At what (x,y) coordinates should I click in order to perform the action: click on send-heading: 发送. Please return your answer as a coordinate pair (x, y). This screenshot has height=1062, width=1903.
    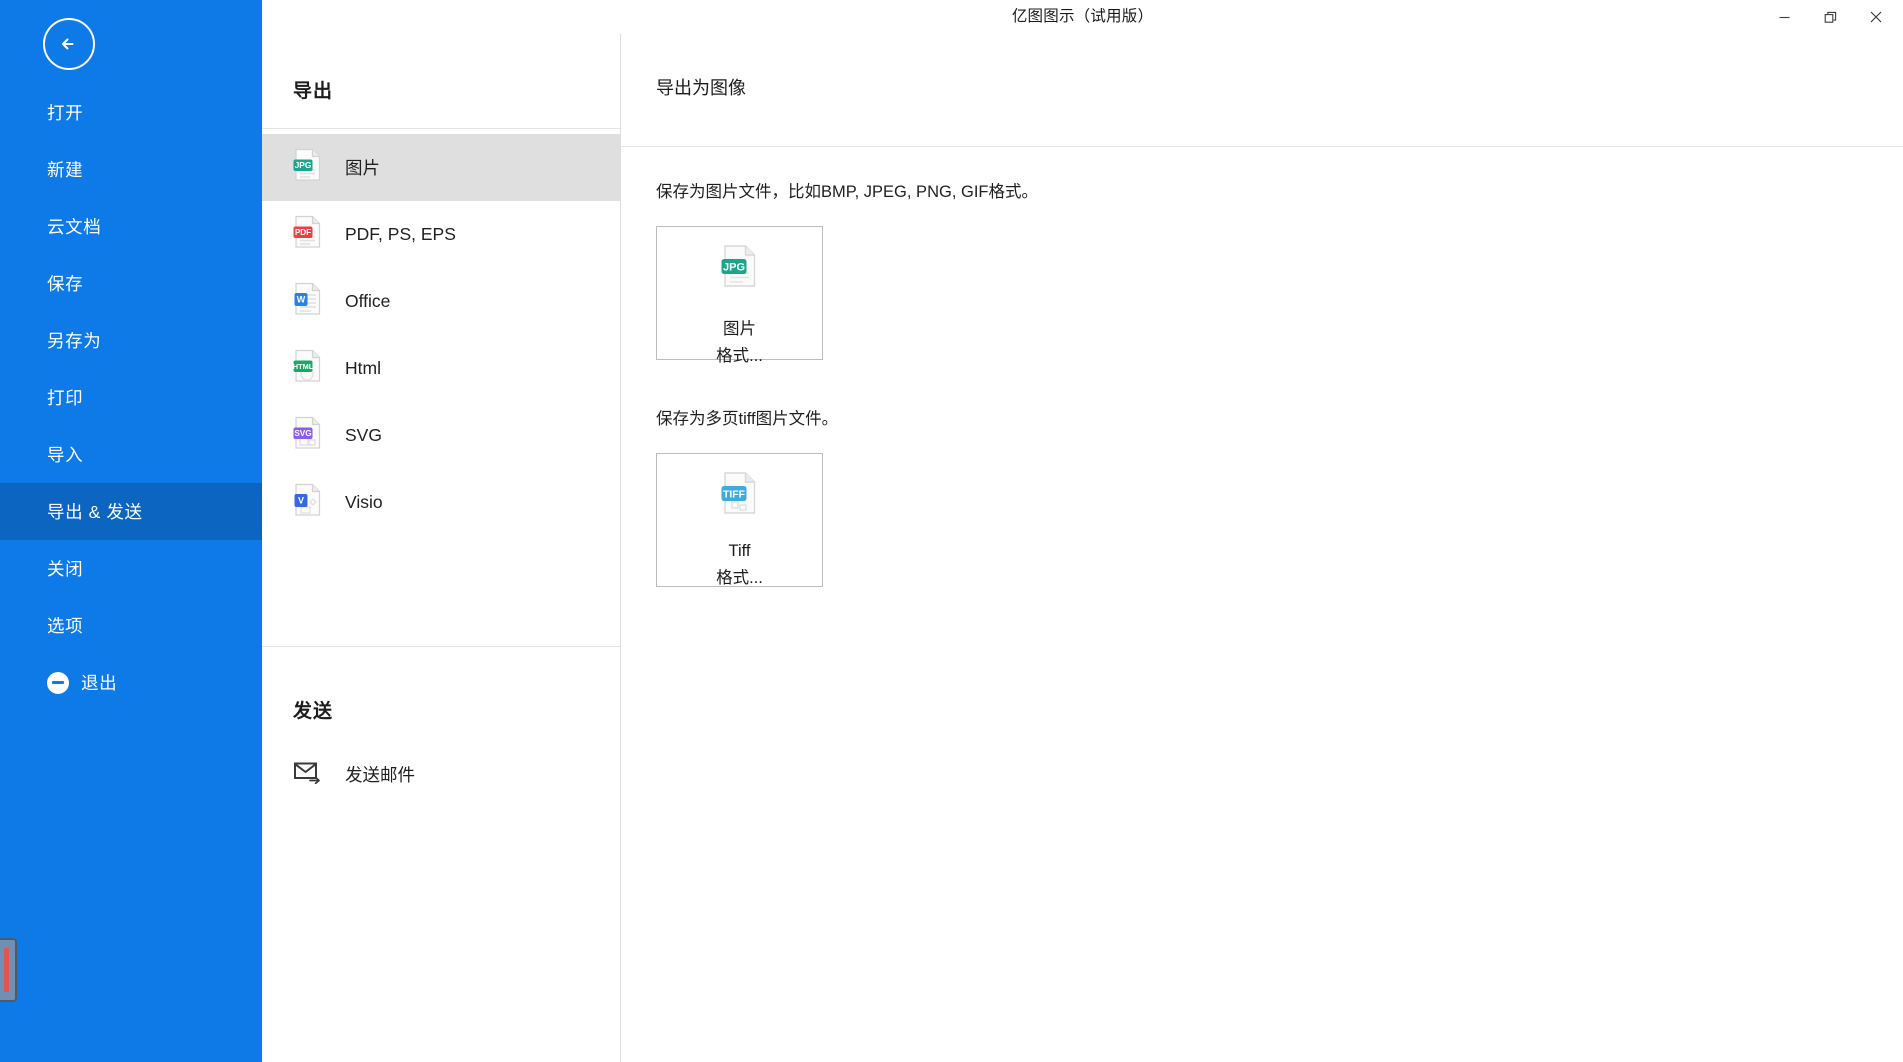
    Looking at the image, I should click on (313, 711).